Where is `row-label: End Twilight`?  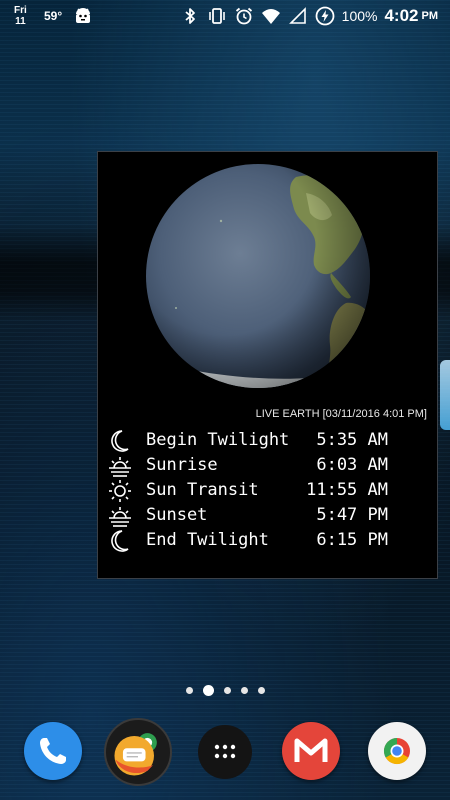
row-label: End Twilight is located at coordinates (207, 540).